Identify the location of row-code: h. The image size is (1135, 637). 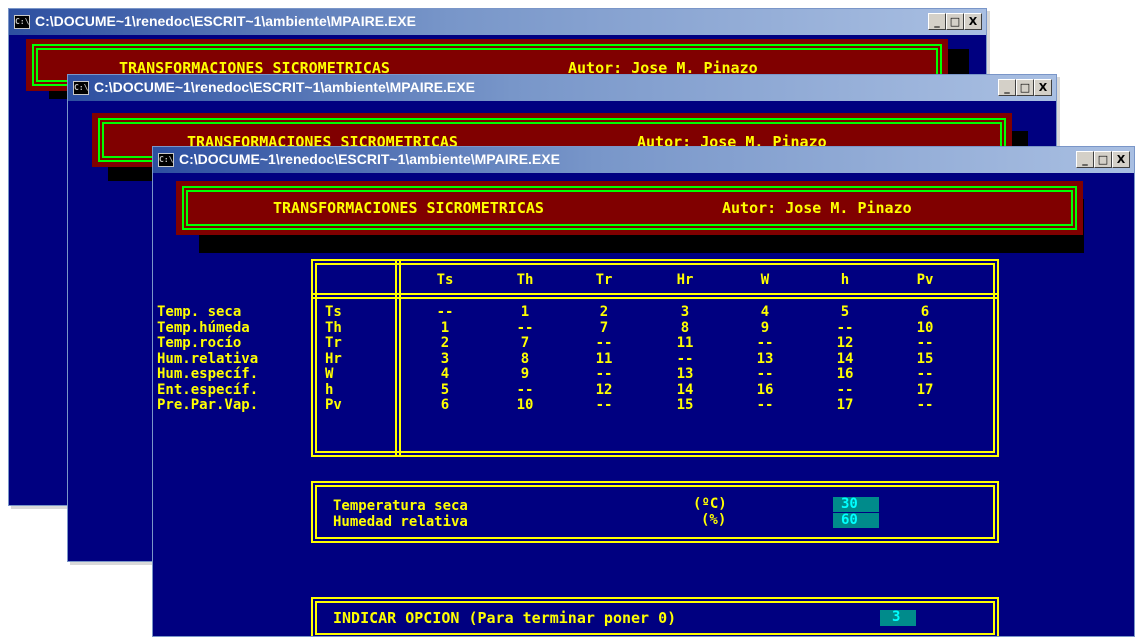
(329, 389).